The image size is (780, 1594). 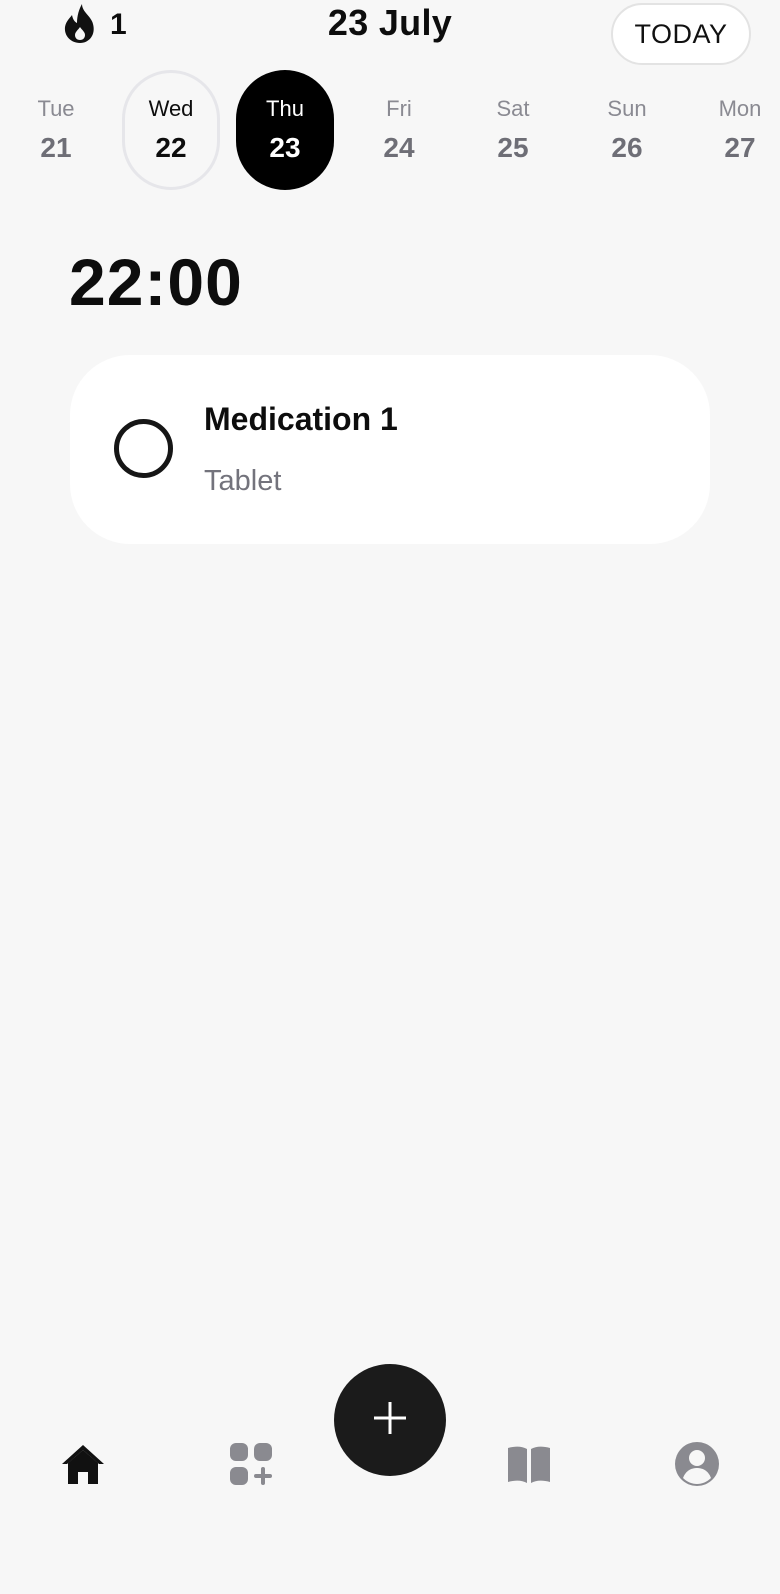 I want to click on day-name: Thu, so click(x=285, y=108).